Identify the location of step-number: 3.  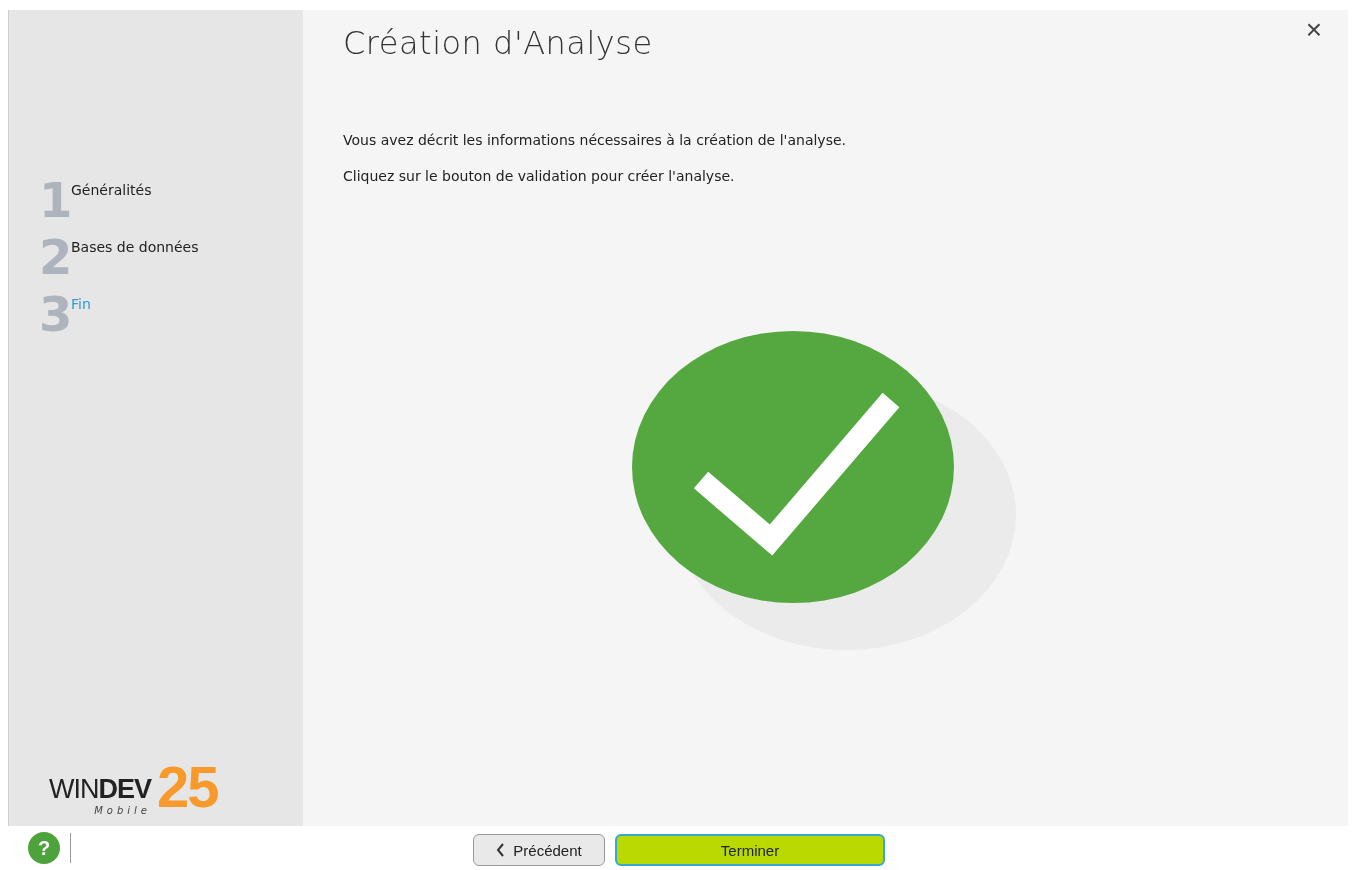
(55, 314).